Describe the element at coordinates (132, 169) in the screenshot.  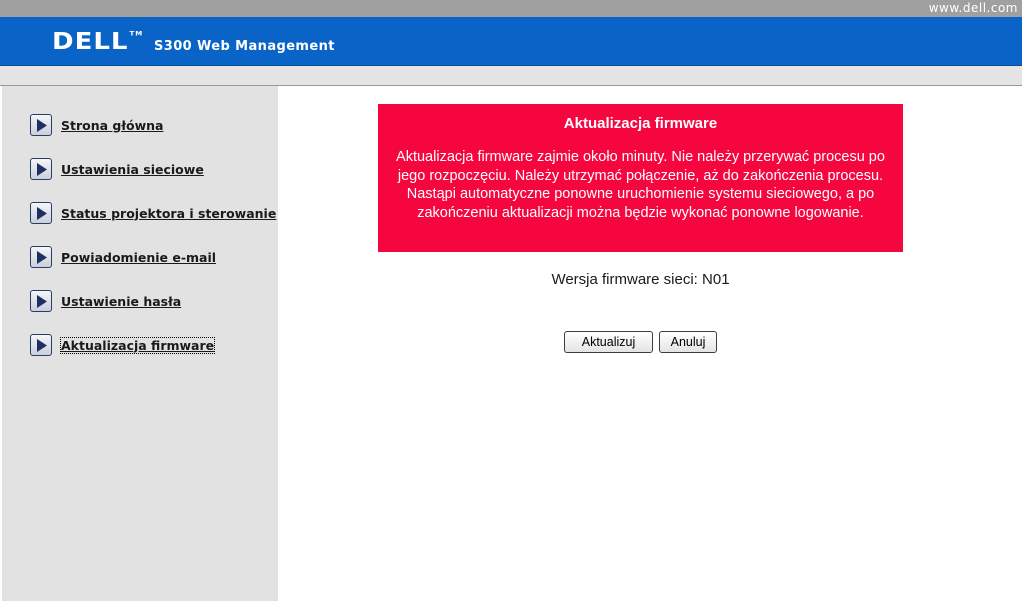
I see `sidebar-item-label: Ustawienia sieciowe` at that location.